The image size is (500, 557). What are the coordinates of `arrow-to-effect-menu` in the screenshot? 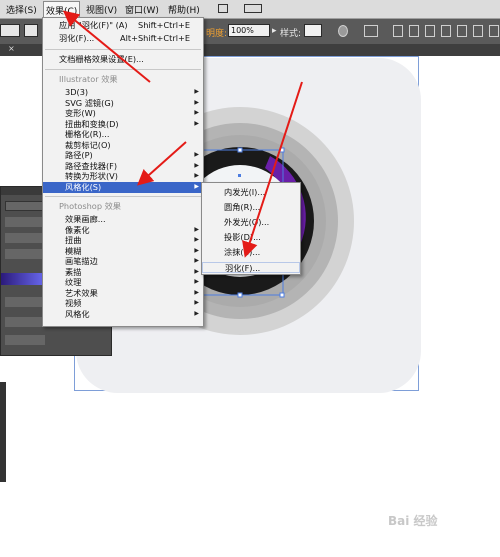 It's located at (106, 46).